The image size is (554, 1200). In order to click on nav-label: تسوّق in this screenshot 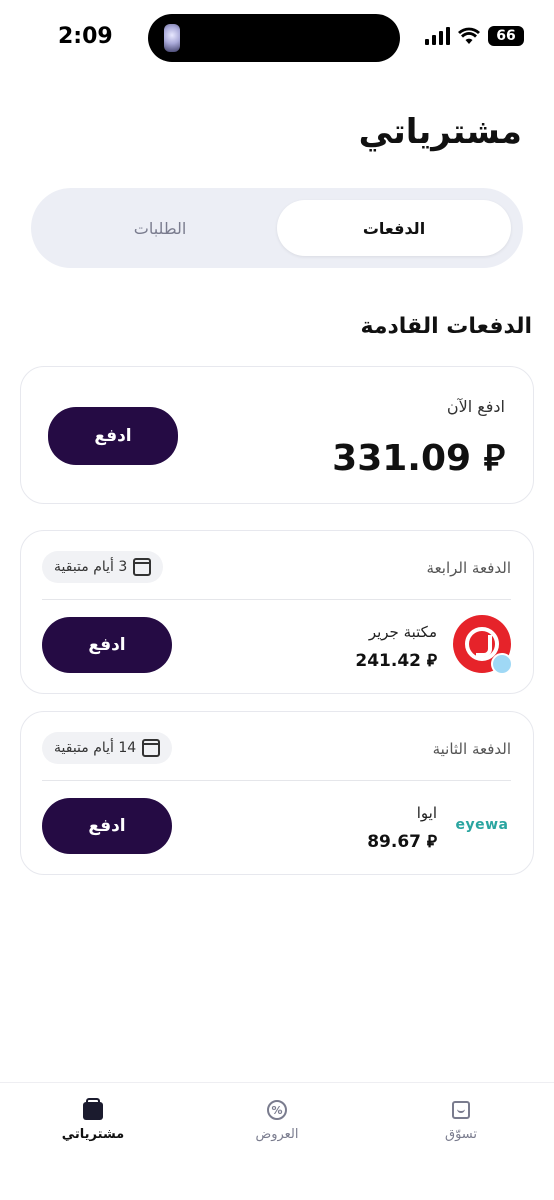, I will do `click(461, 1134)`.